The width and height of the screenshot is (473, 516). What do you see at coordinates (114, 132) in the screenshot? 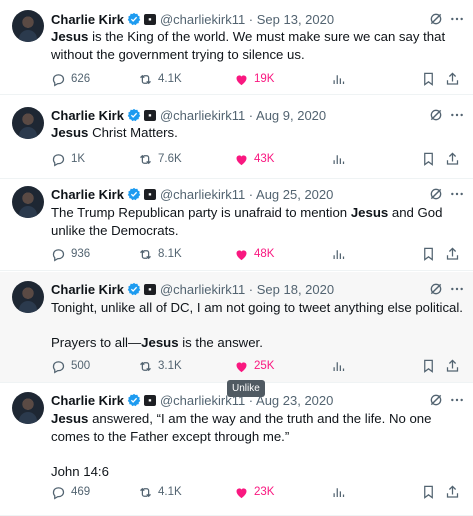
I see `tweet-text: Jesus Christ Matters.` at bounding box center [114, 132].